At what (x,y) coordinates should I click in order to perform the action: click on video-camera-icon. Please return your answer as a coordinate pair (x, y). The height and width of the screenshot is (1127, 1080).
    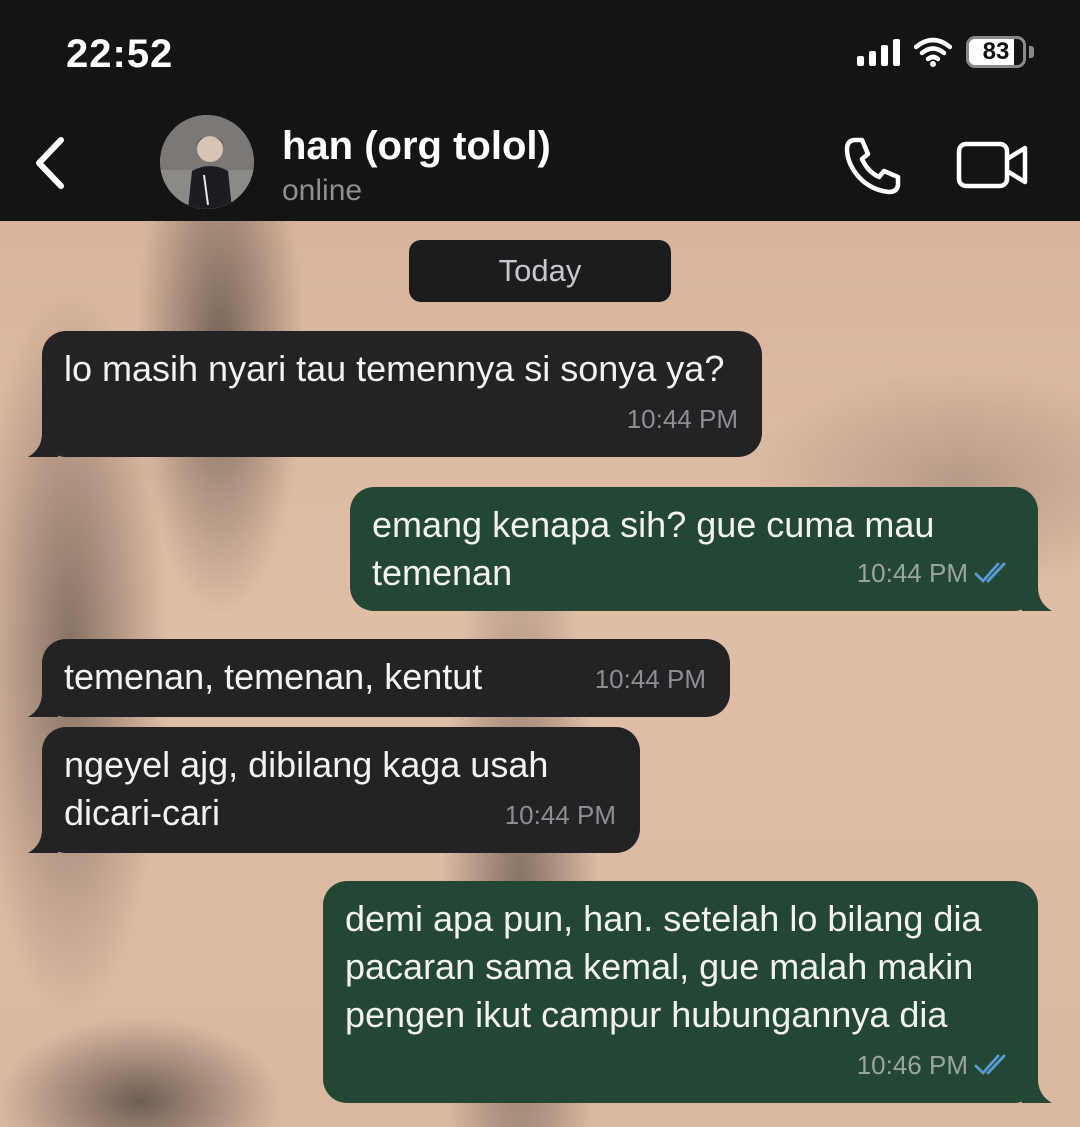
    Looking at the image, I should click on (992, 165).